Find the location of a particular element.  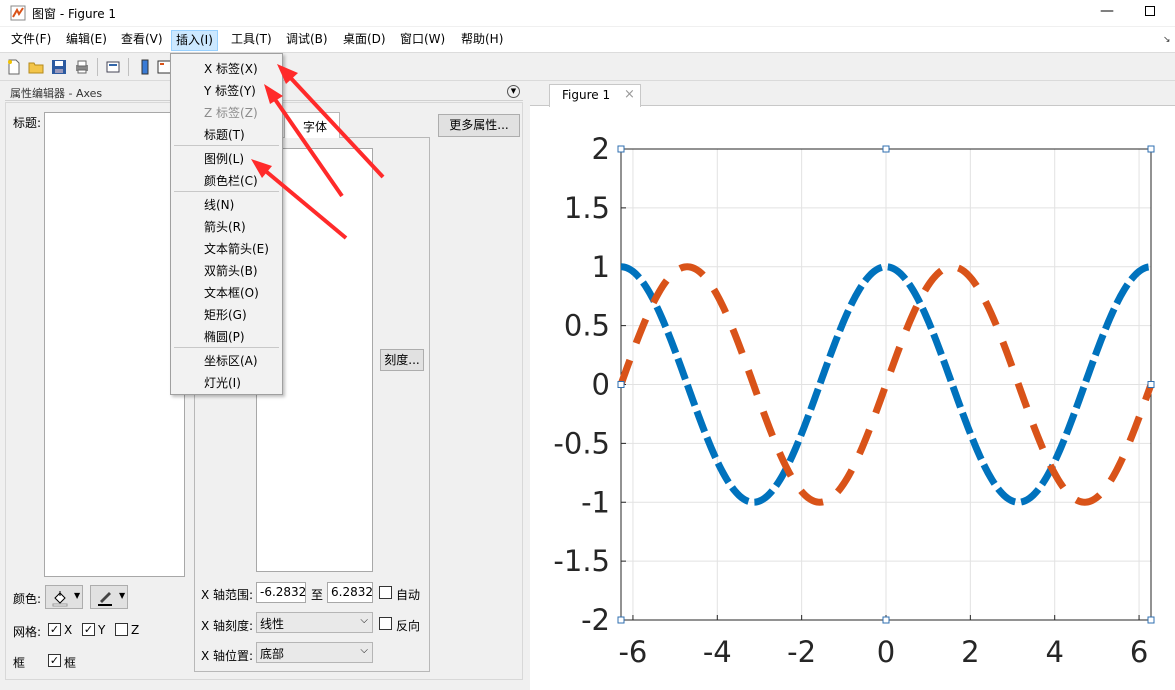

x-tick-label: 4 is located at coordinates (1054, 652).